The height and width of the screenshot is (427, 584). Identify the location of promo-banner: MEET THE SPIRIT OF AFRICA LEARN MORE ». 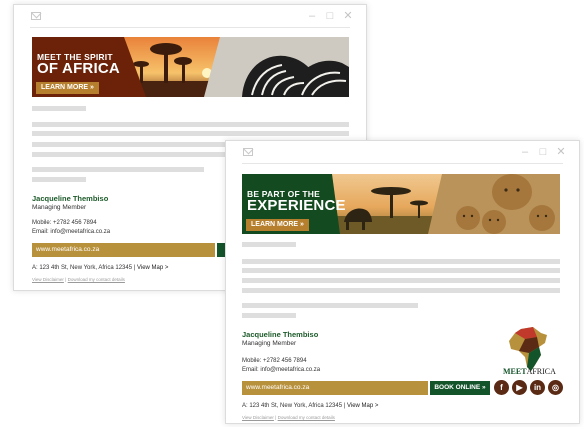
(190, 67).